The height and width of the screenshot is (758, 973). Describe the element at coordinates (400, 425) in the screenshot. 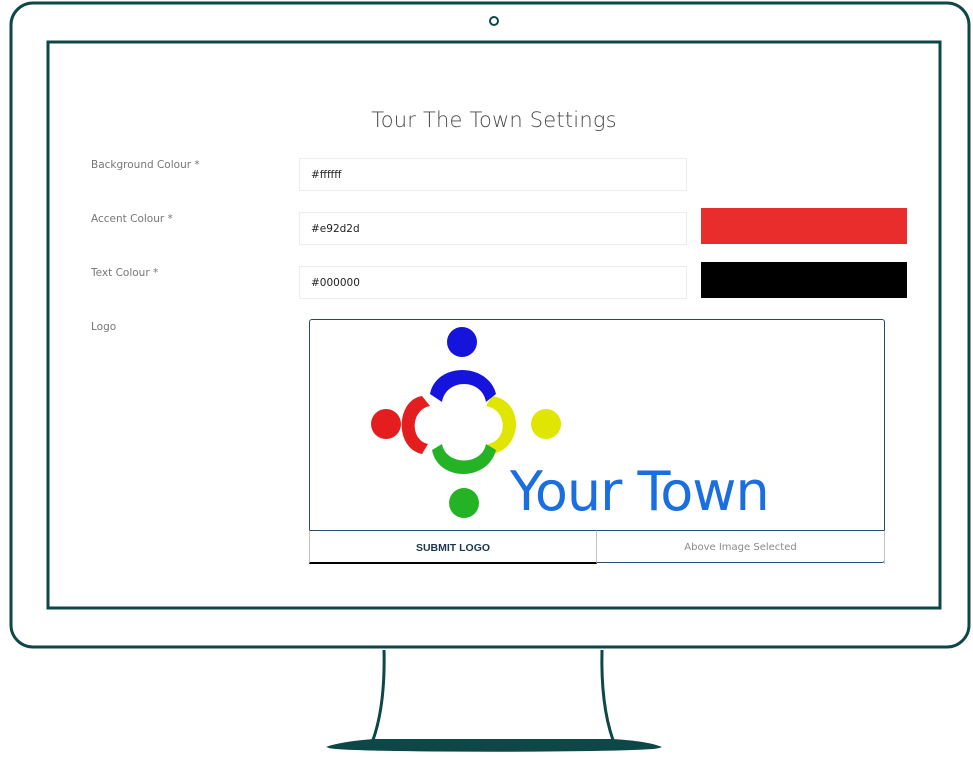

I see `logo-figure-red` at that location.